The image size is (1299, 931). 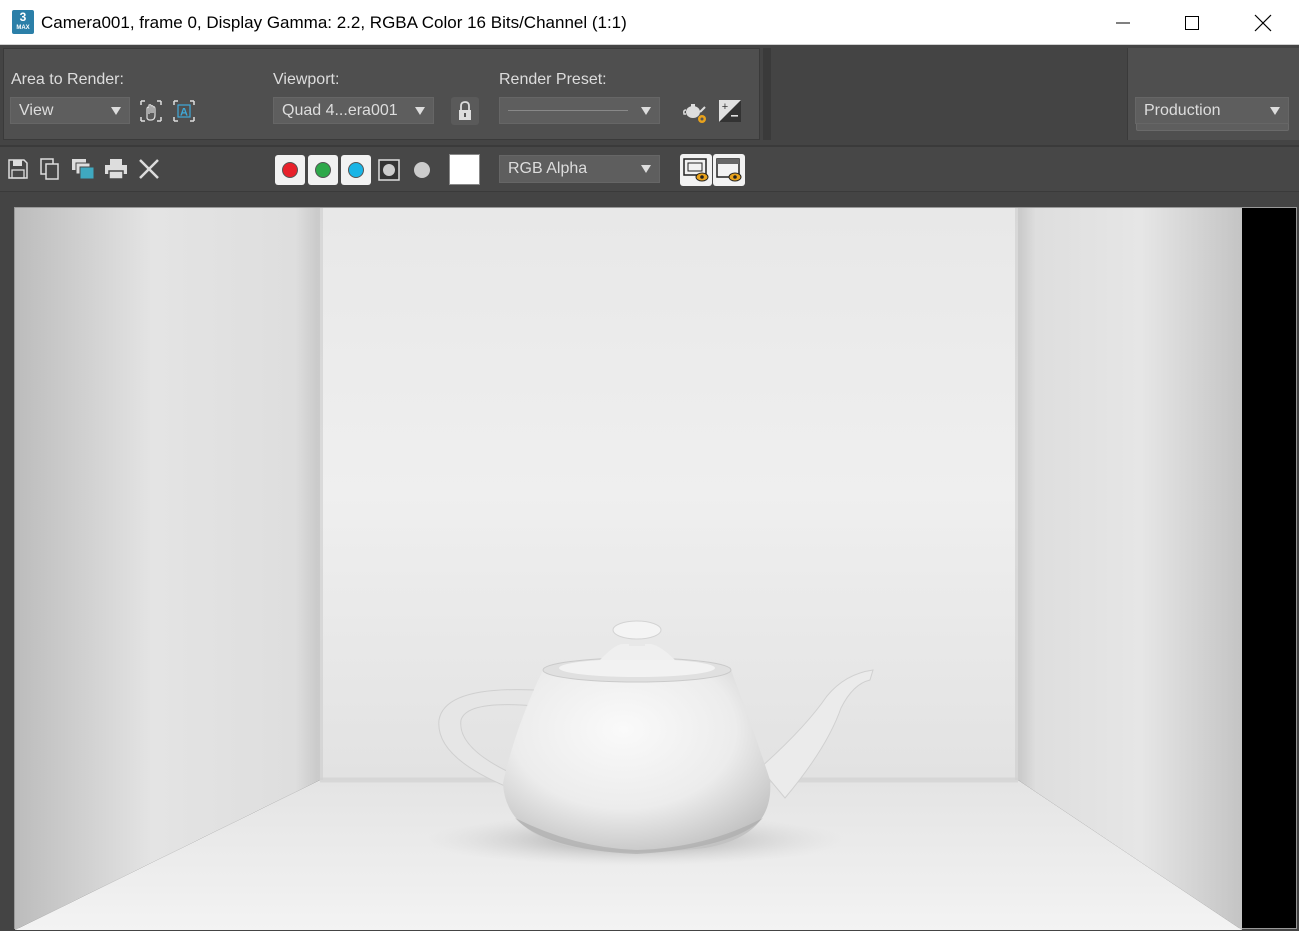 I want to click on blue-channel-toggle, so click(x=356, y=170).